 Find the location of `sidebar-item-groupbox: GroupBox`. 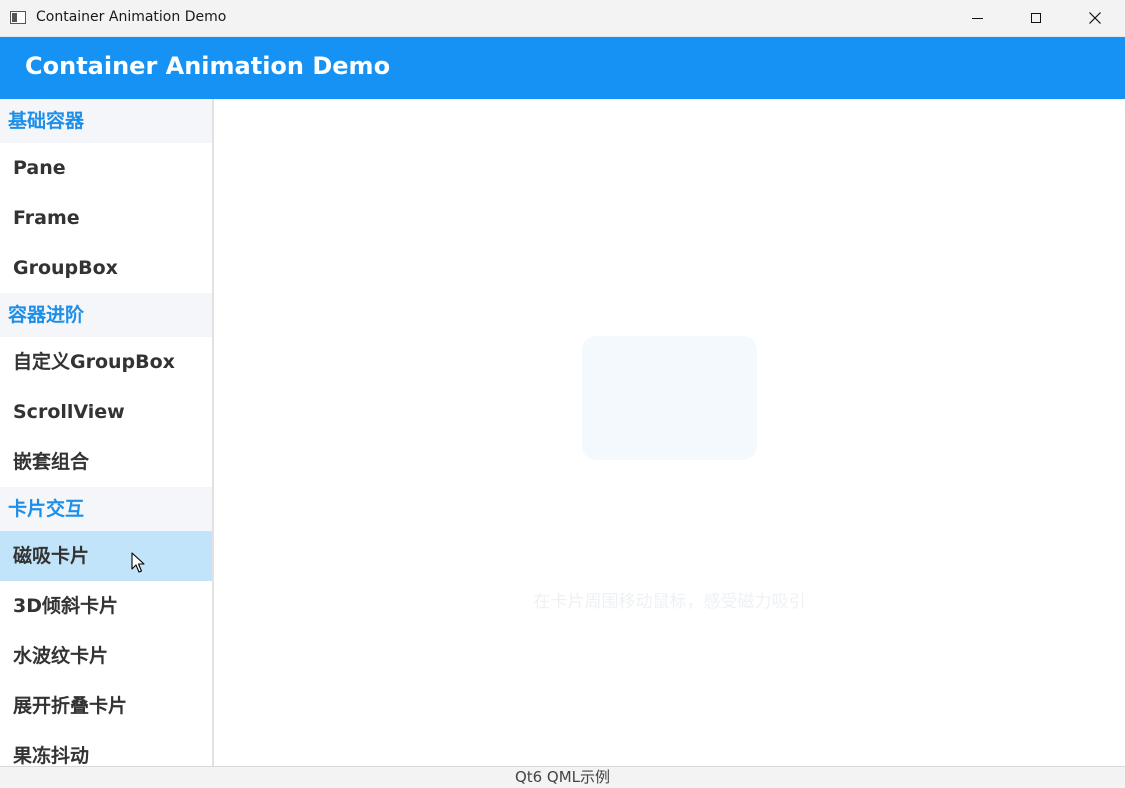

sidebar-item-groupbox: GroupBox is located at coordinates (106, 268).